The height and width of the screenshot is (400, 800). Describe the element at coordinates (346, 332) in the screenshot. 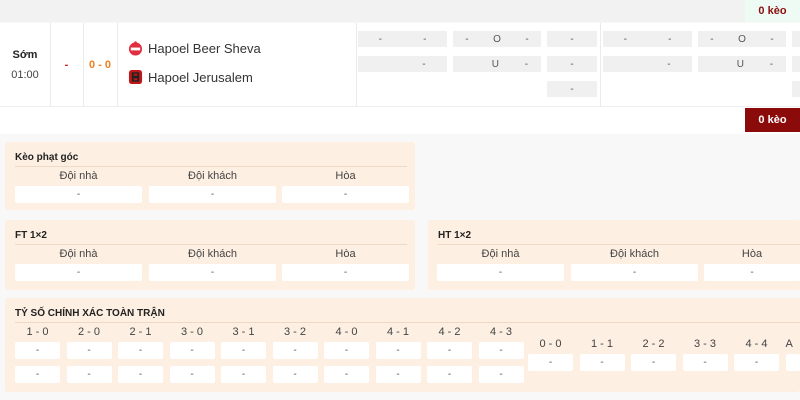

I see `score-label: 4 - 0` at that location.